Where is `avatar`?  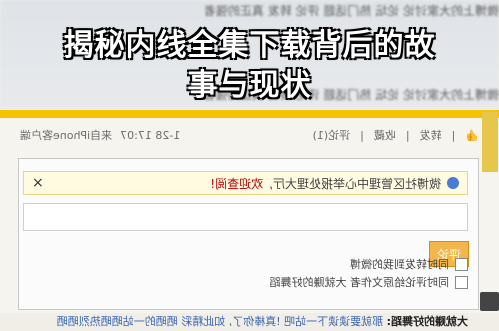 avatar is located at coordinates (489, 301).